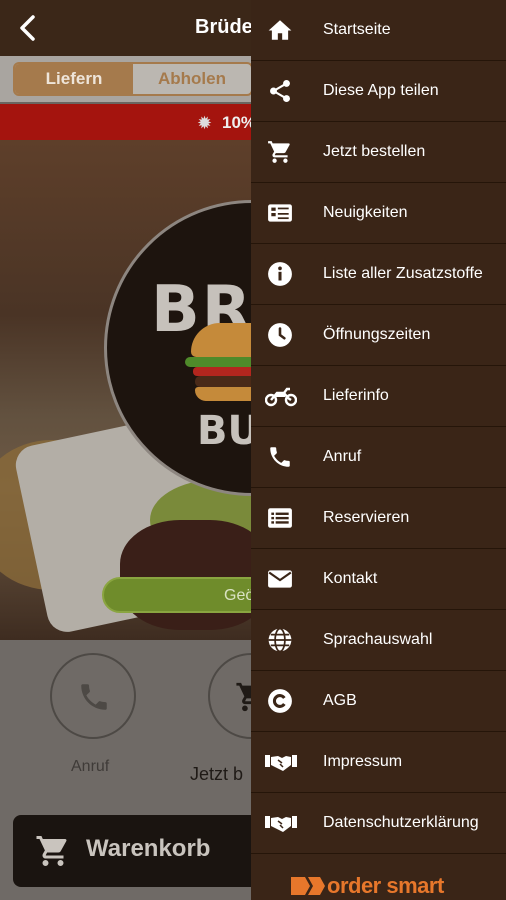 The image size is (506, 900). I want to click on mode-toggle: Liefern Abholen, so click(133, 79).